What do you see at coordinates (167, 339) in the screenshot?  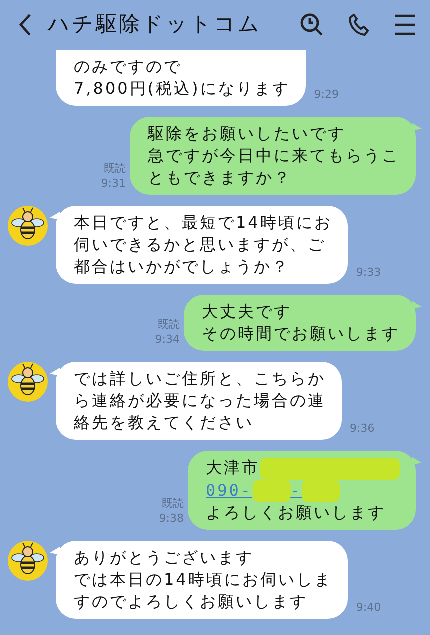 I see `message-time: 9:34` at bounding box center [167, 339].